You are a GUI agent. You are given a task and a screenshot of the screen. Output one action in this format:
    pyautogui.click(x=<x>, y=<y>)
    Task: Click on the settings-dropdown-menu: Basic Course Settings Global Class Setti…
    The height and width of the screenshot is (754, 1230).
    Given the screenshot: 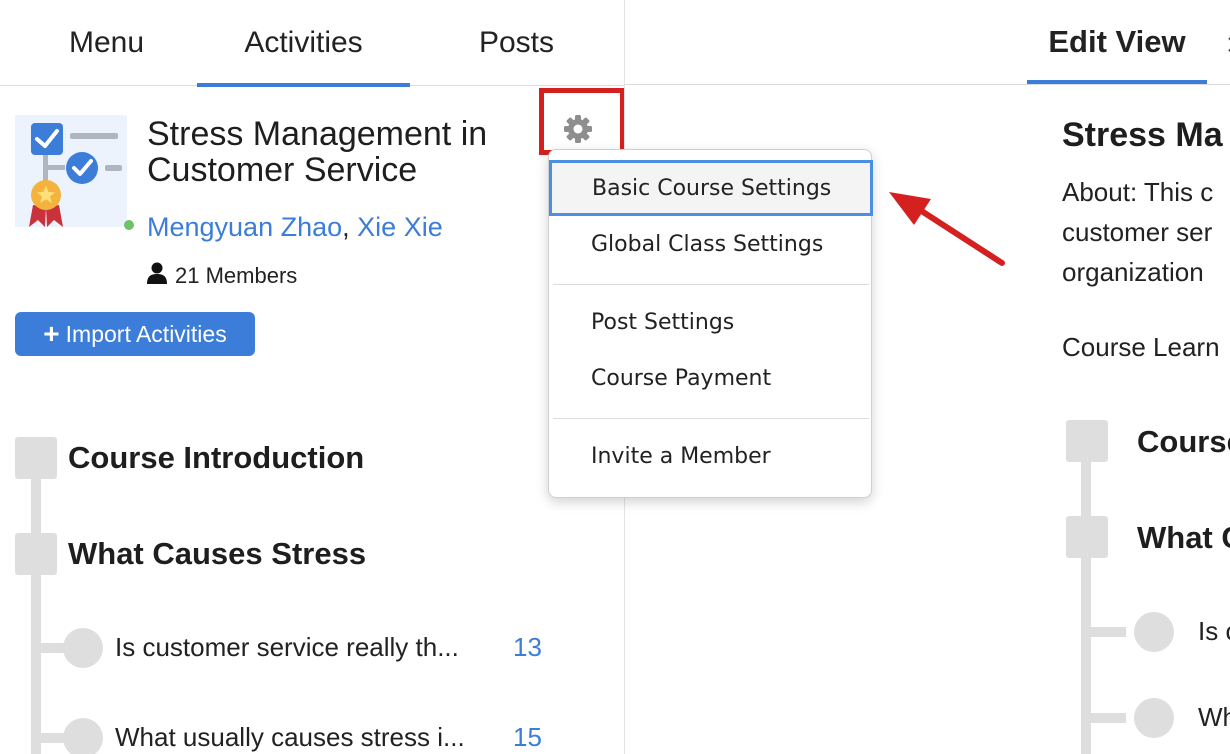 What is the action you would take?
    pyautogui.click(x=710, y=323)
    